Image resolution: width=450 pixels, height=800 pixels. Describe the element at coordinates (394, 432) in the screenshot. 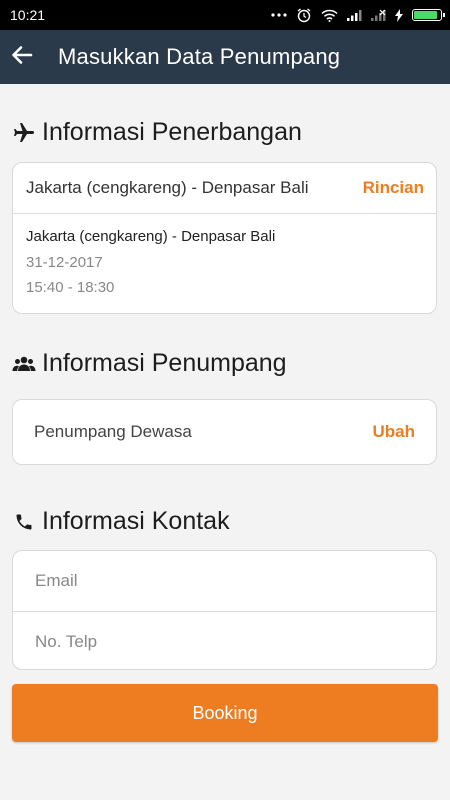

I see `change-passenger-link: Ubah` at that location.